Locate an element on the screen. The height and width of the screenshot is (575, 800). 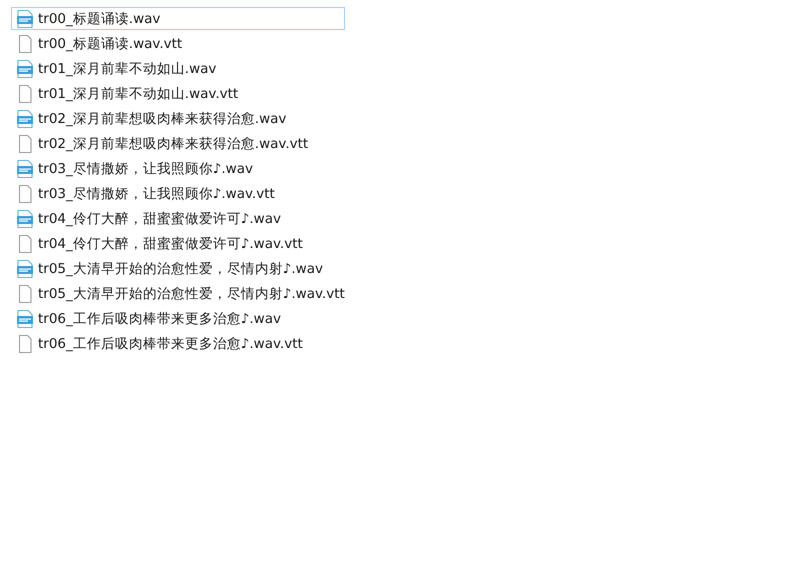
file-item: tr03_尽情撒娇，让我照顾你♪.wav.vtt is located at coordinates (178, 193).